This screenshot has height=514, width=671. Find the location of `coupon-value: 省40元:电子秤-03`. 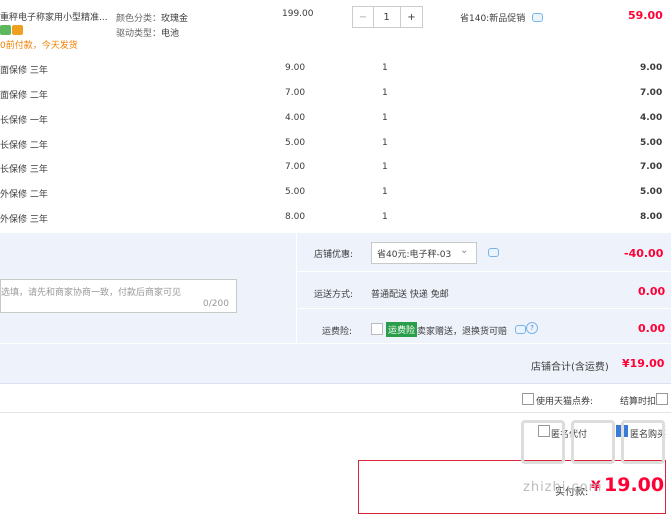

coupon-value: 省40元:电子秤-03 is located at coordinates (414, 255).